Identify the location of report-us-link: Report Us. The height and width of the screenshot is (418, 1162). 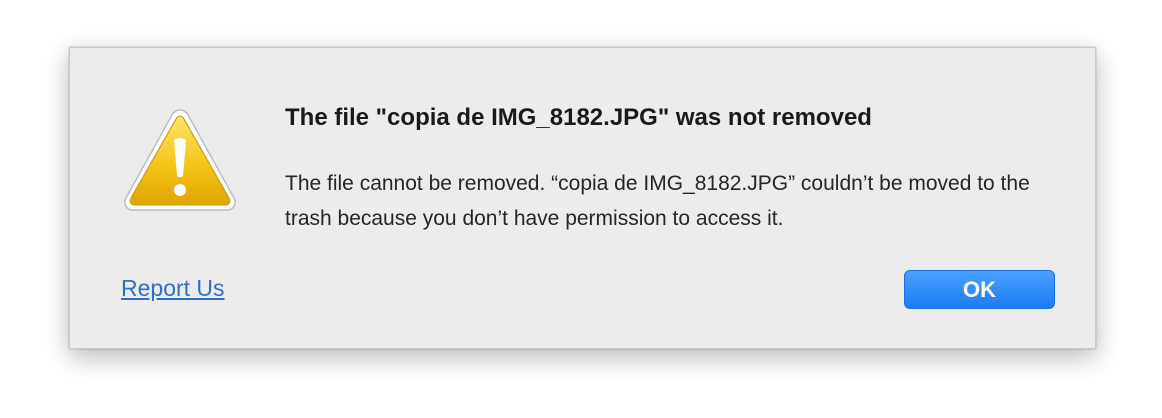
(173, 288).